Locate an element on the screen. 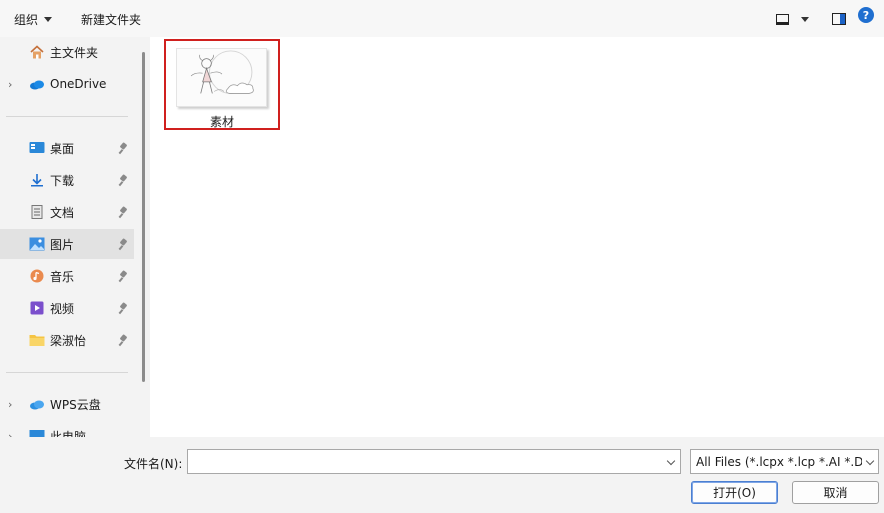  sidebar-item-label: 图片 is located at coordinates (62, 244).